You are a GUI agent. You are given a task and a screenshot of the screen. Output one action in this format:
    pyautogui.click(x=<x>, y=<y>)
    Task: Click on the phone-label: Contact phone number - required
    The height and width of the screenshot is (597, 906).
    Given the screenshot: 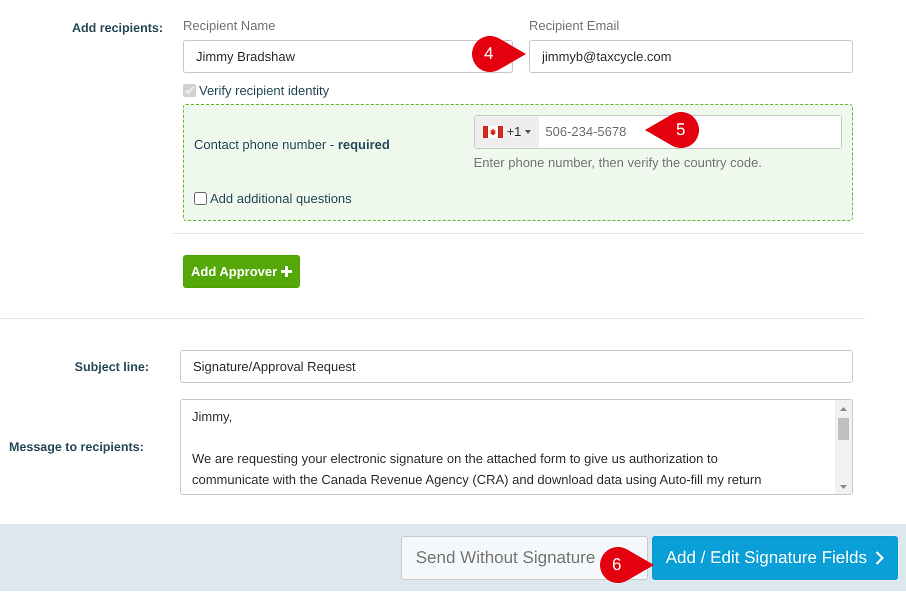 What is the action you would take?
    pyautogui.click(x=292, y=144)
    